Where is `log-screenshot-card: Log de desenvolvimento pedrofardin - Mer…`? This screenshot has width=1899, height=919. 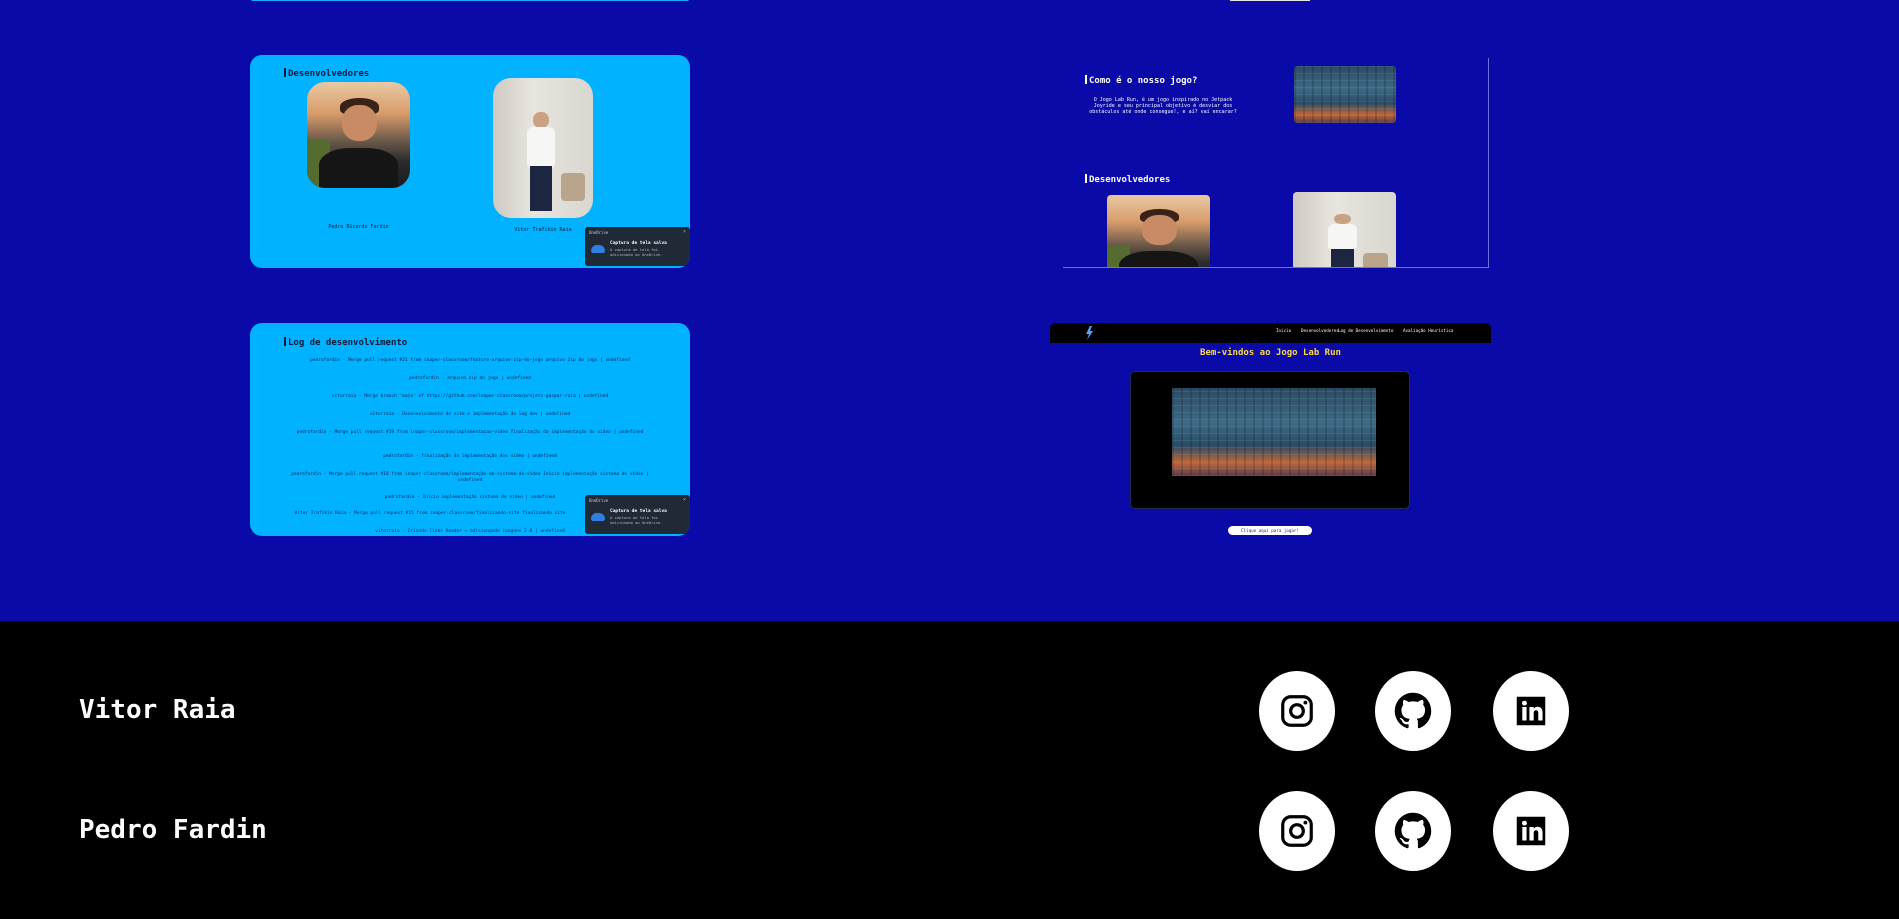
log-screenshot-card: Log de desenvolvimento pedrofardin - Mer… is located at coordinates (470, 429).